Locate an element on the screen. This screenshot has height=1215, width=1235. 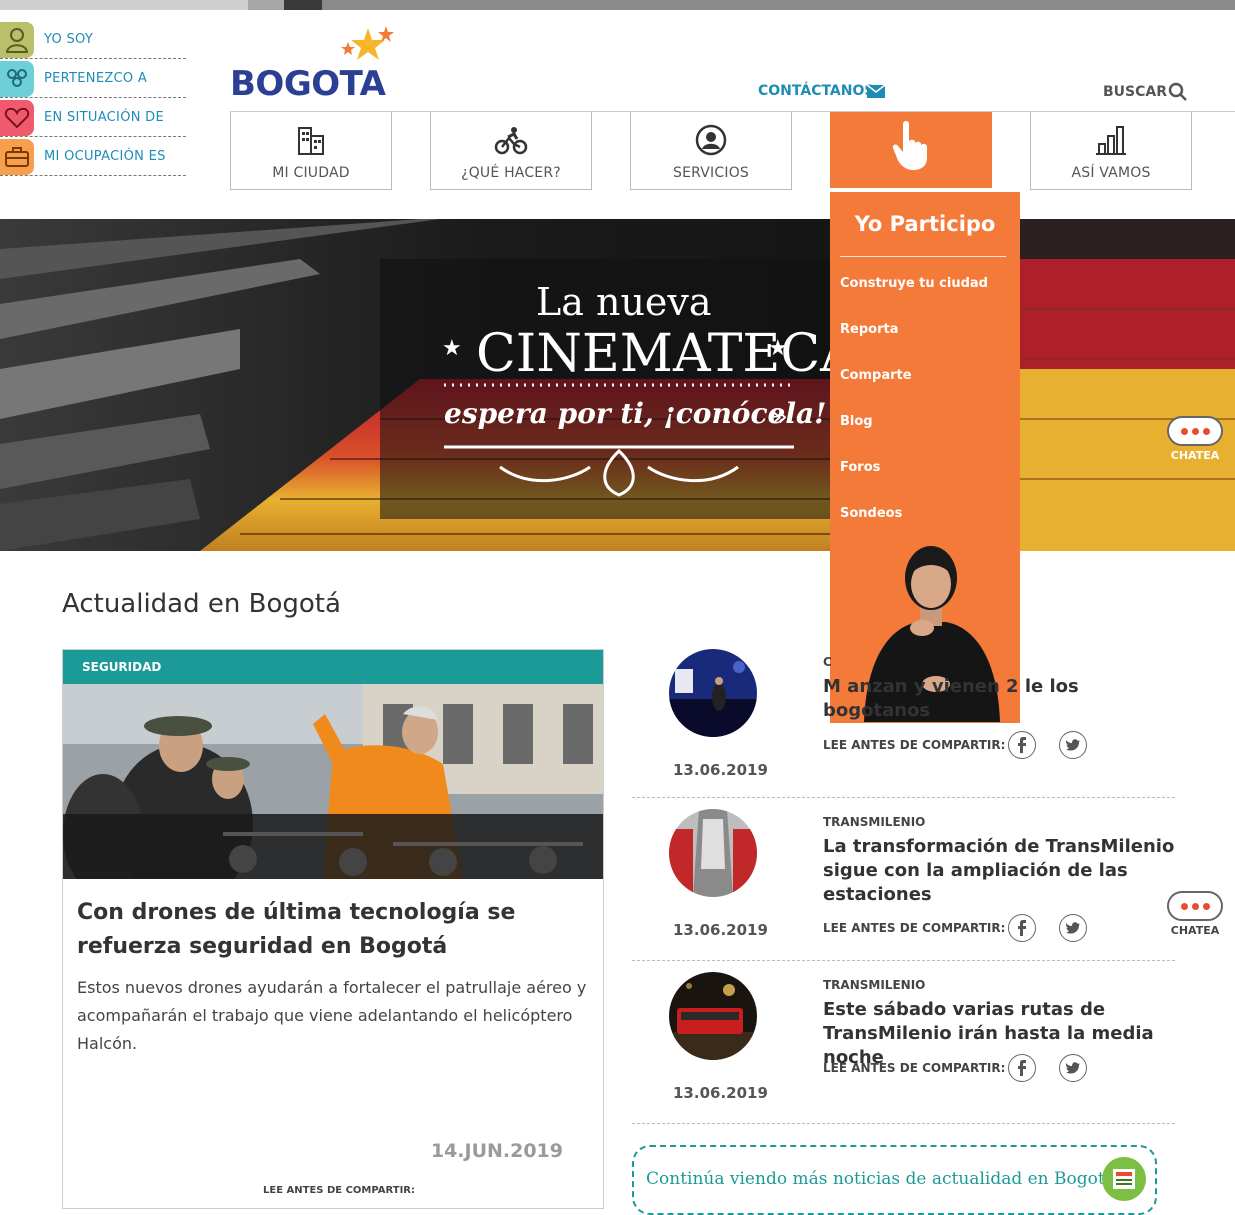
briefcase-icon is located at coordinates (17, 157).